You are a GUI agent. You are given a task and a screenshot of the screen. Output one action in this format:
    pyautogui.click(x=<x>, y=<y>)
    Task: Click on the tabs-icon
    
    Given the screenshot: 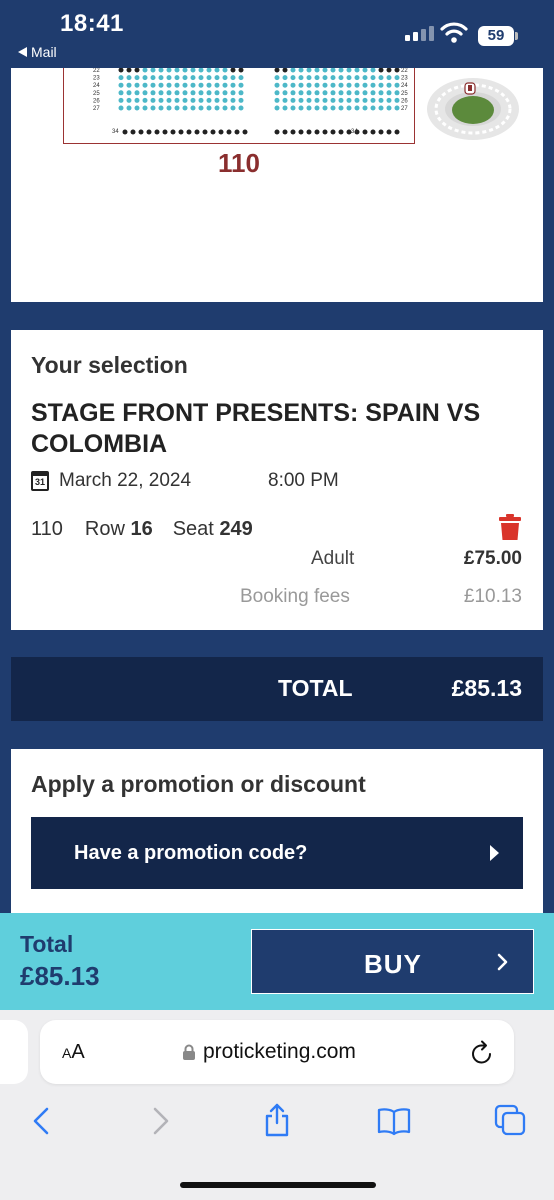 What is the action you would take?
    pyautogui.click(x=511, y=1121)
    